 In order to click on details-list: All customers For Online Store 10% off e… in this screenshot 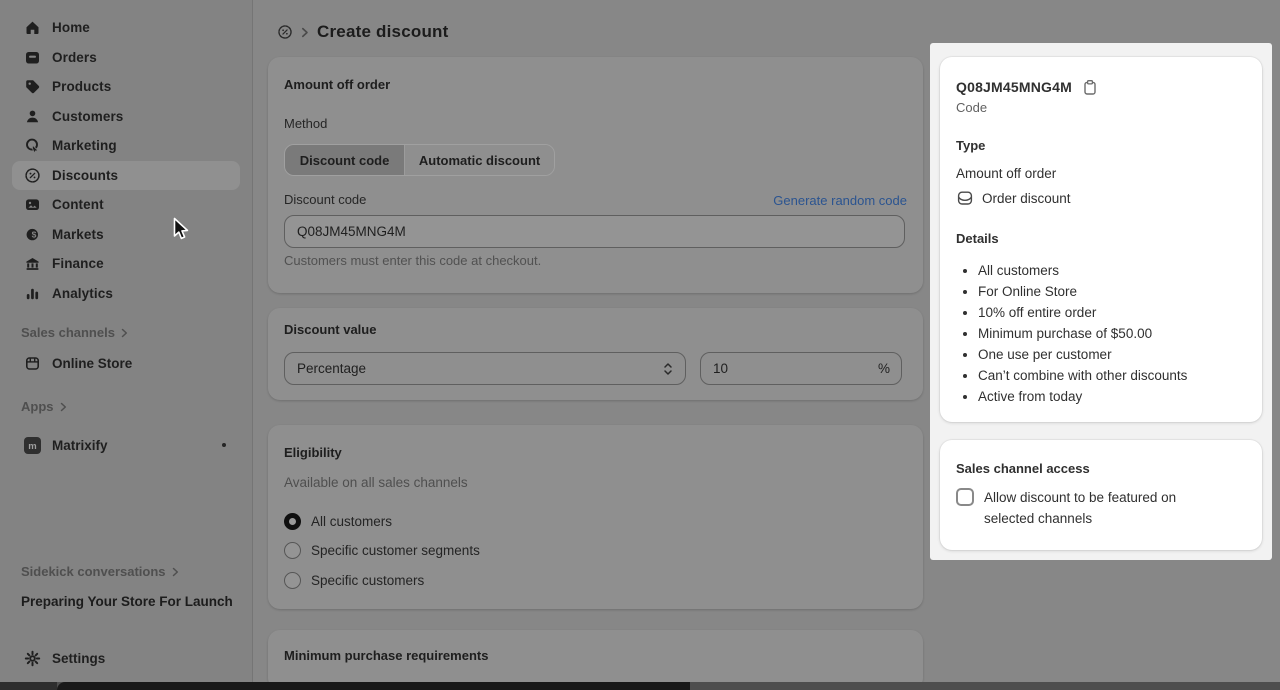, I will do `click(1101, 333)`.